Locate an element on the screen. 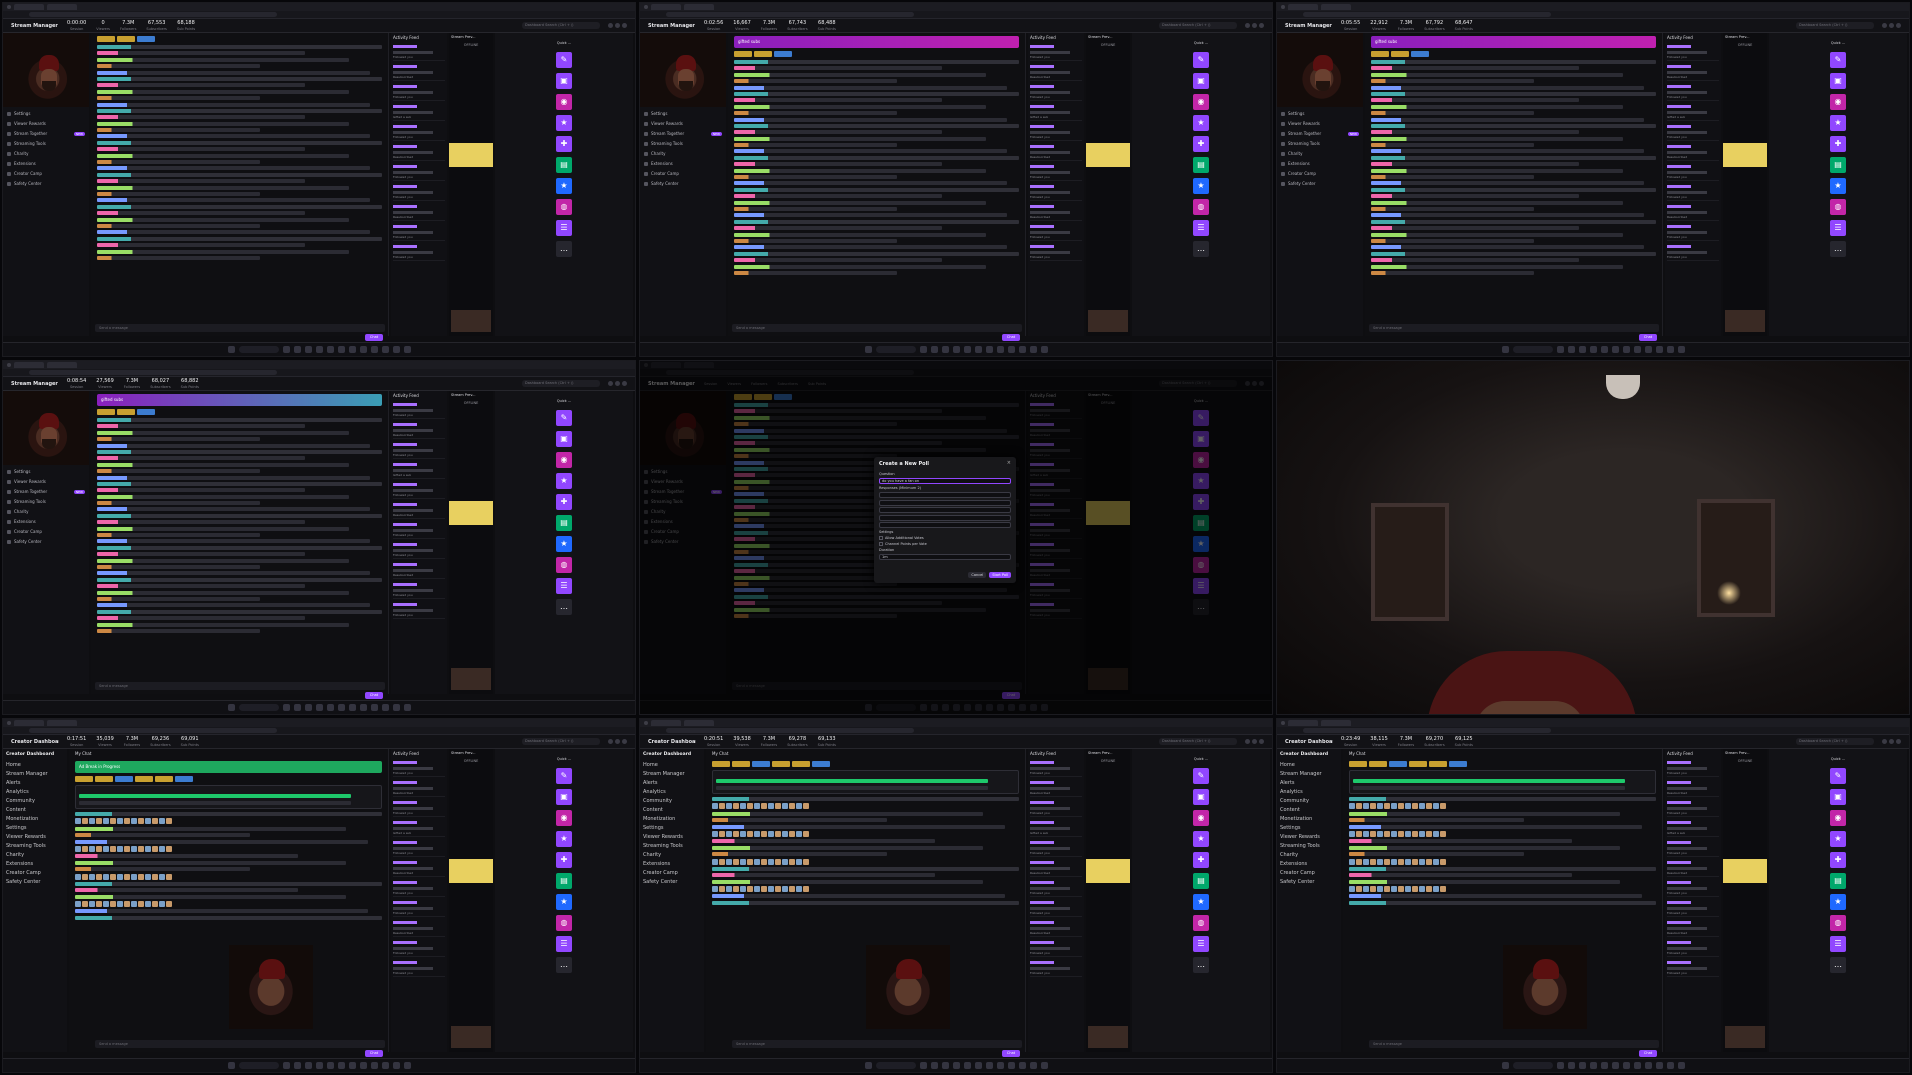 The image size is (1912, 1075). pencil-icon: ✎ is located at coordinates (564, 776).